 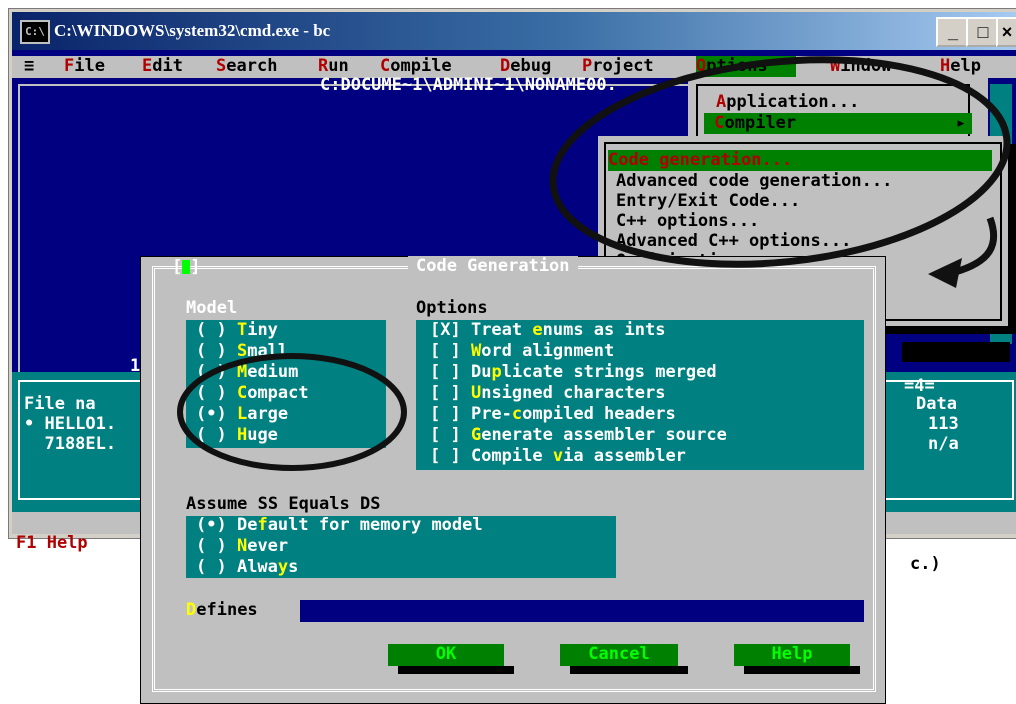 I want to click on option-checkbox-3: [ ] Duplicate strings merged, so click(x=573, y=372).